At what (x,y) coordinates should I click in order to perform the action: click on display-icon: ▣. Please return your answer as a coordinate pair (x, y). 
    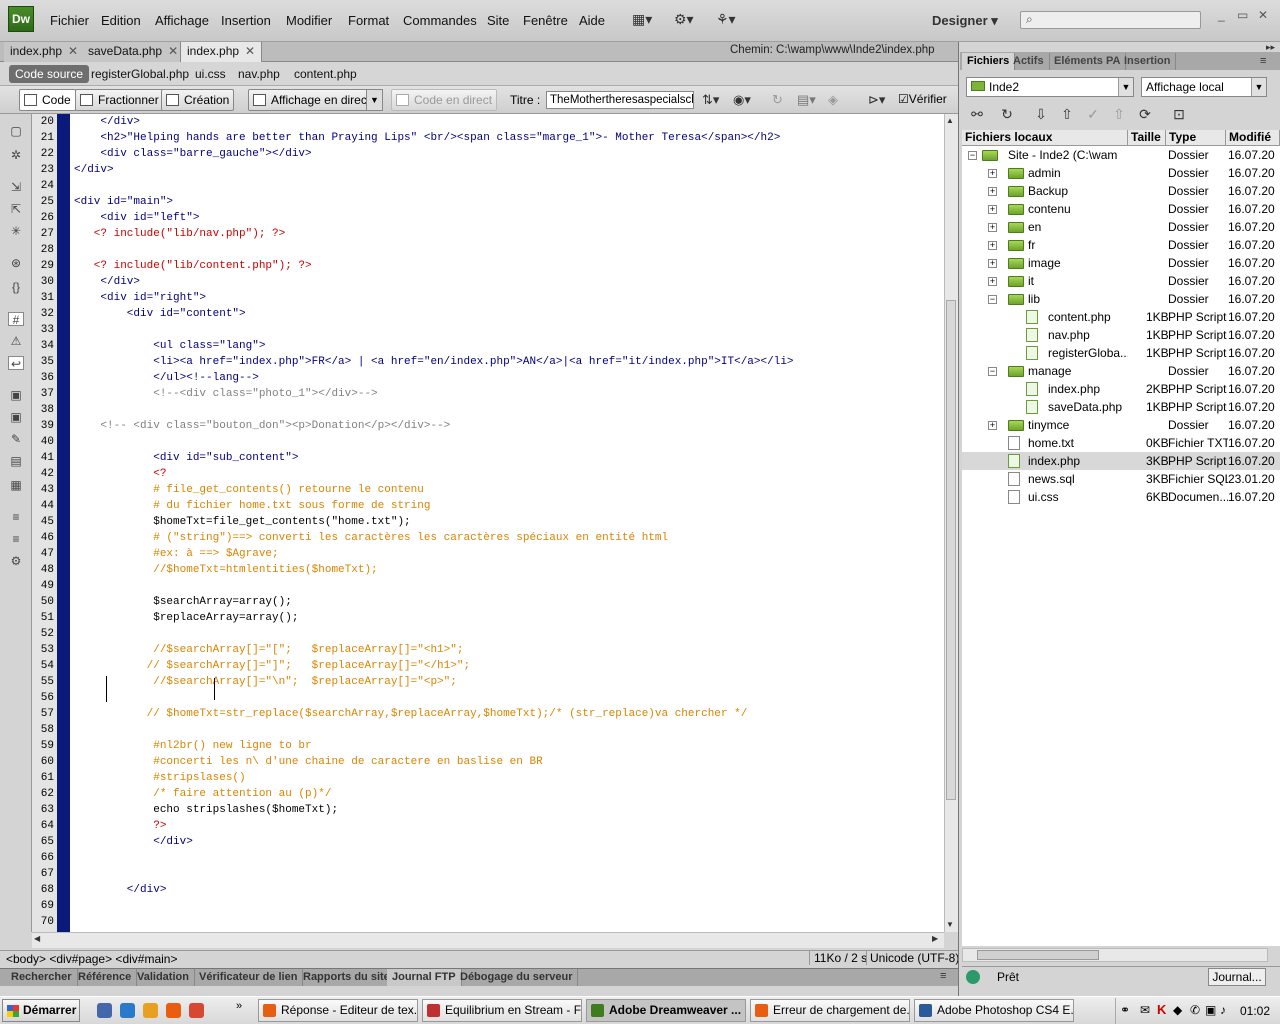
    Looking at the image, I should click on (1210, 1010).